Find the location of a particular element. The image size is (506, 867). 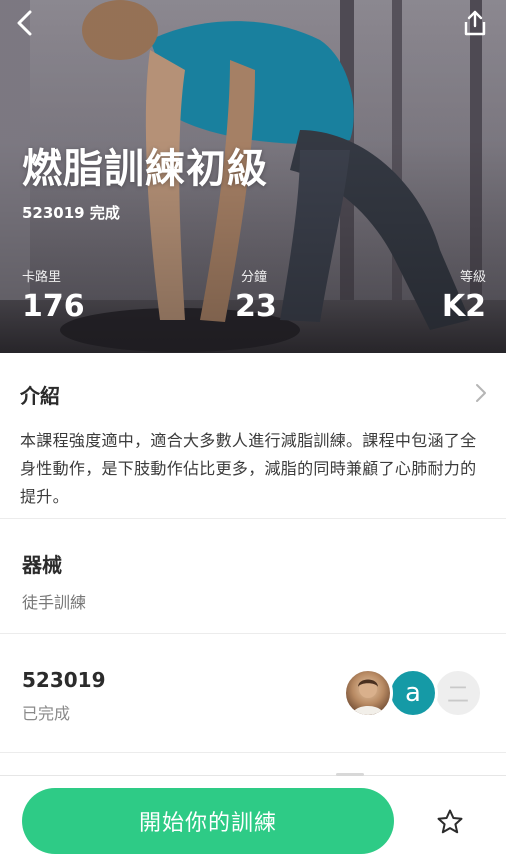

stat-minutes-value: 23 is located at coordinates (256, 306).